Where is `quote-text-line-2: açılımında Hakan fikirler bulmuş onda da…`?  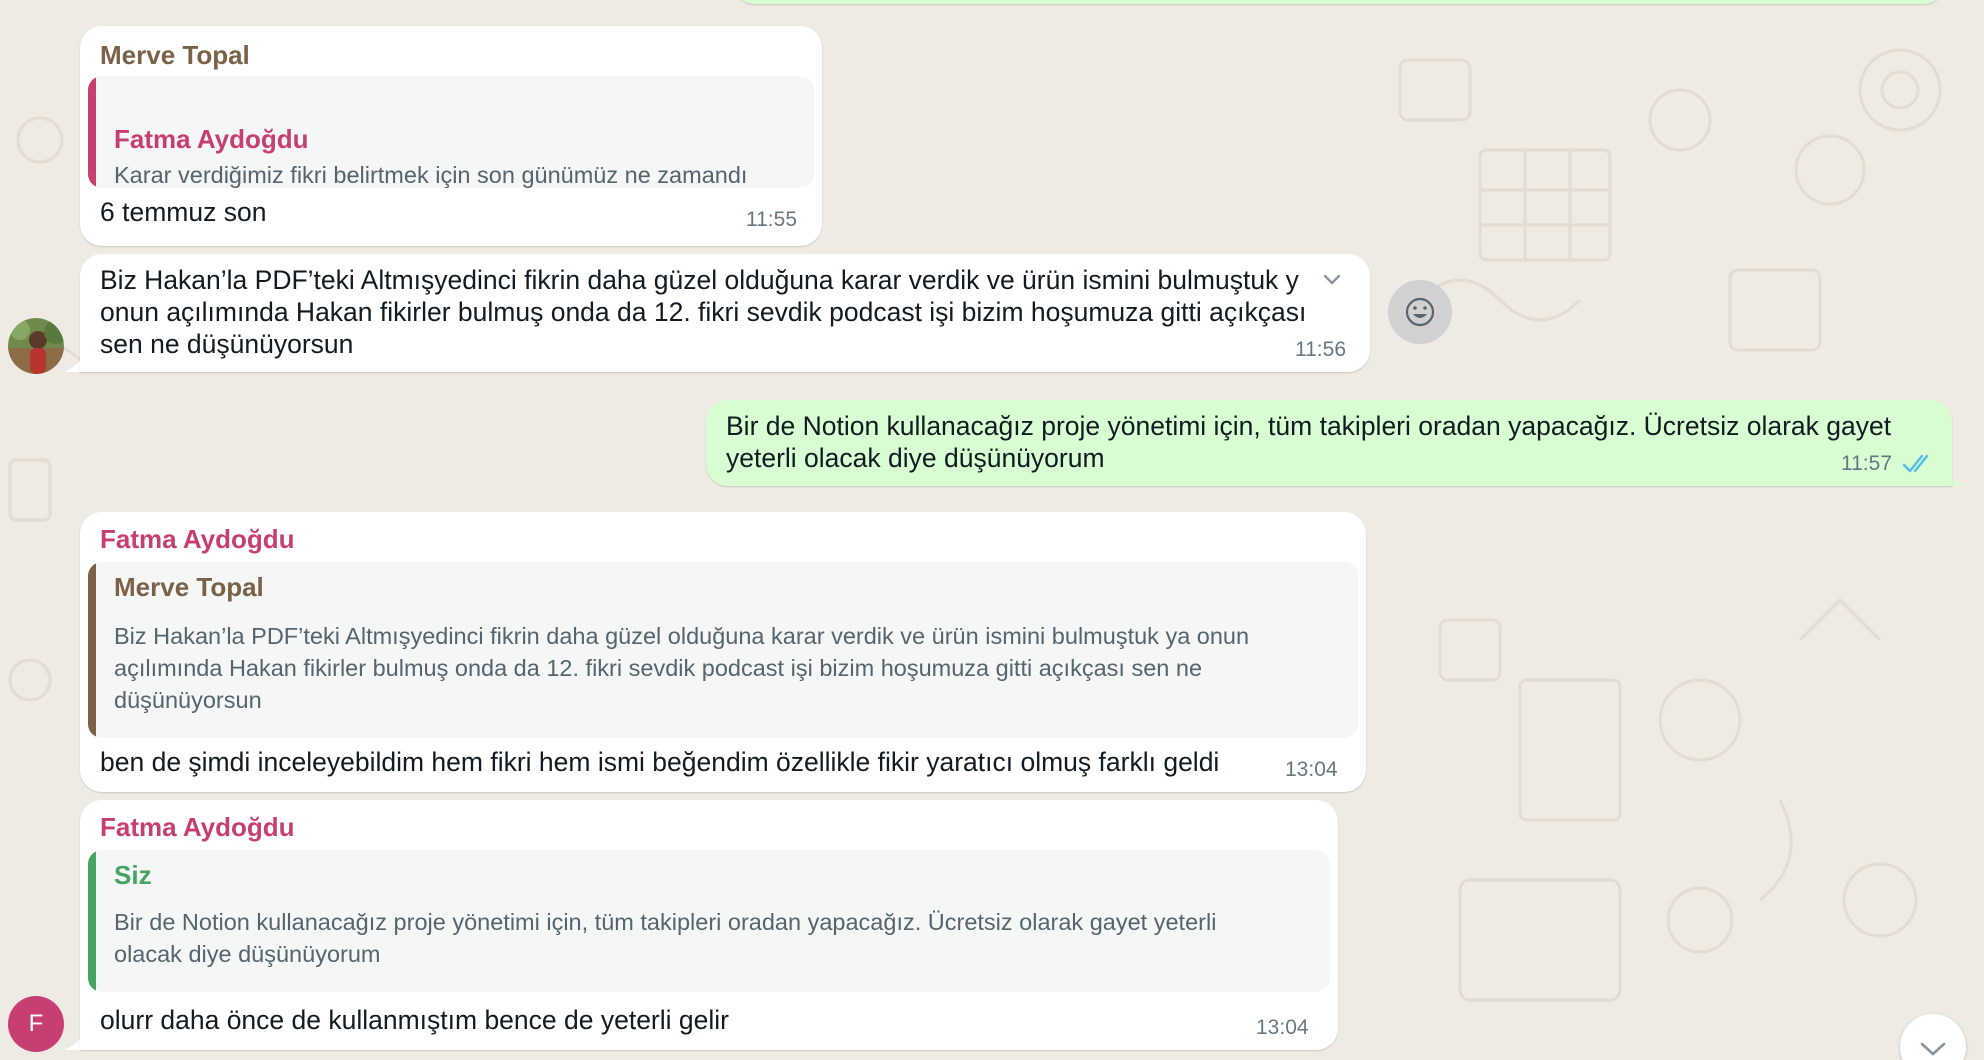
quote-text-line-2: açılımında Hakan fikirler bulmuş onda da… is located at coordinates (658, 668).